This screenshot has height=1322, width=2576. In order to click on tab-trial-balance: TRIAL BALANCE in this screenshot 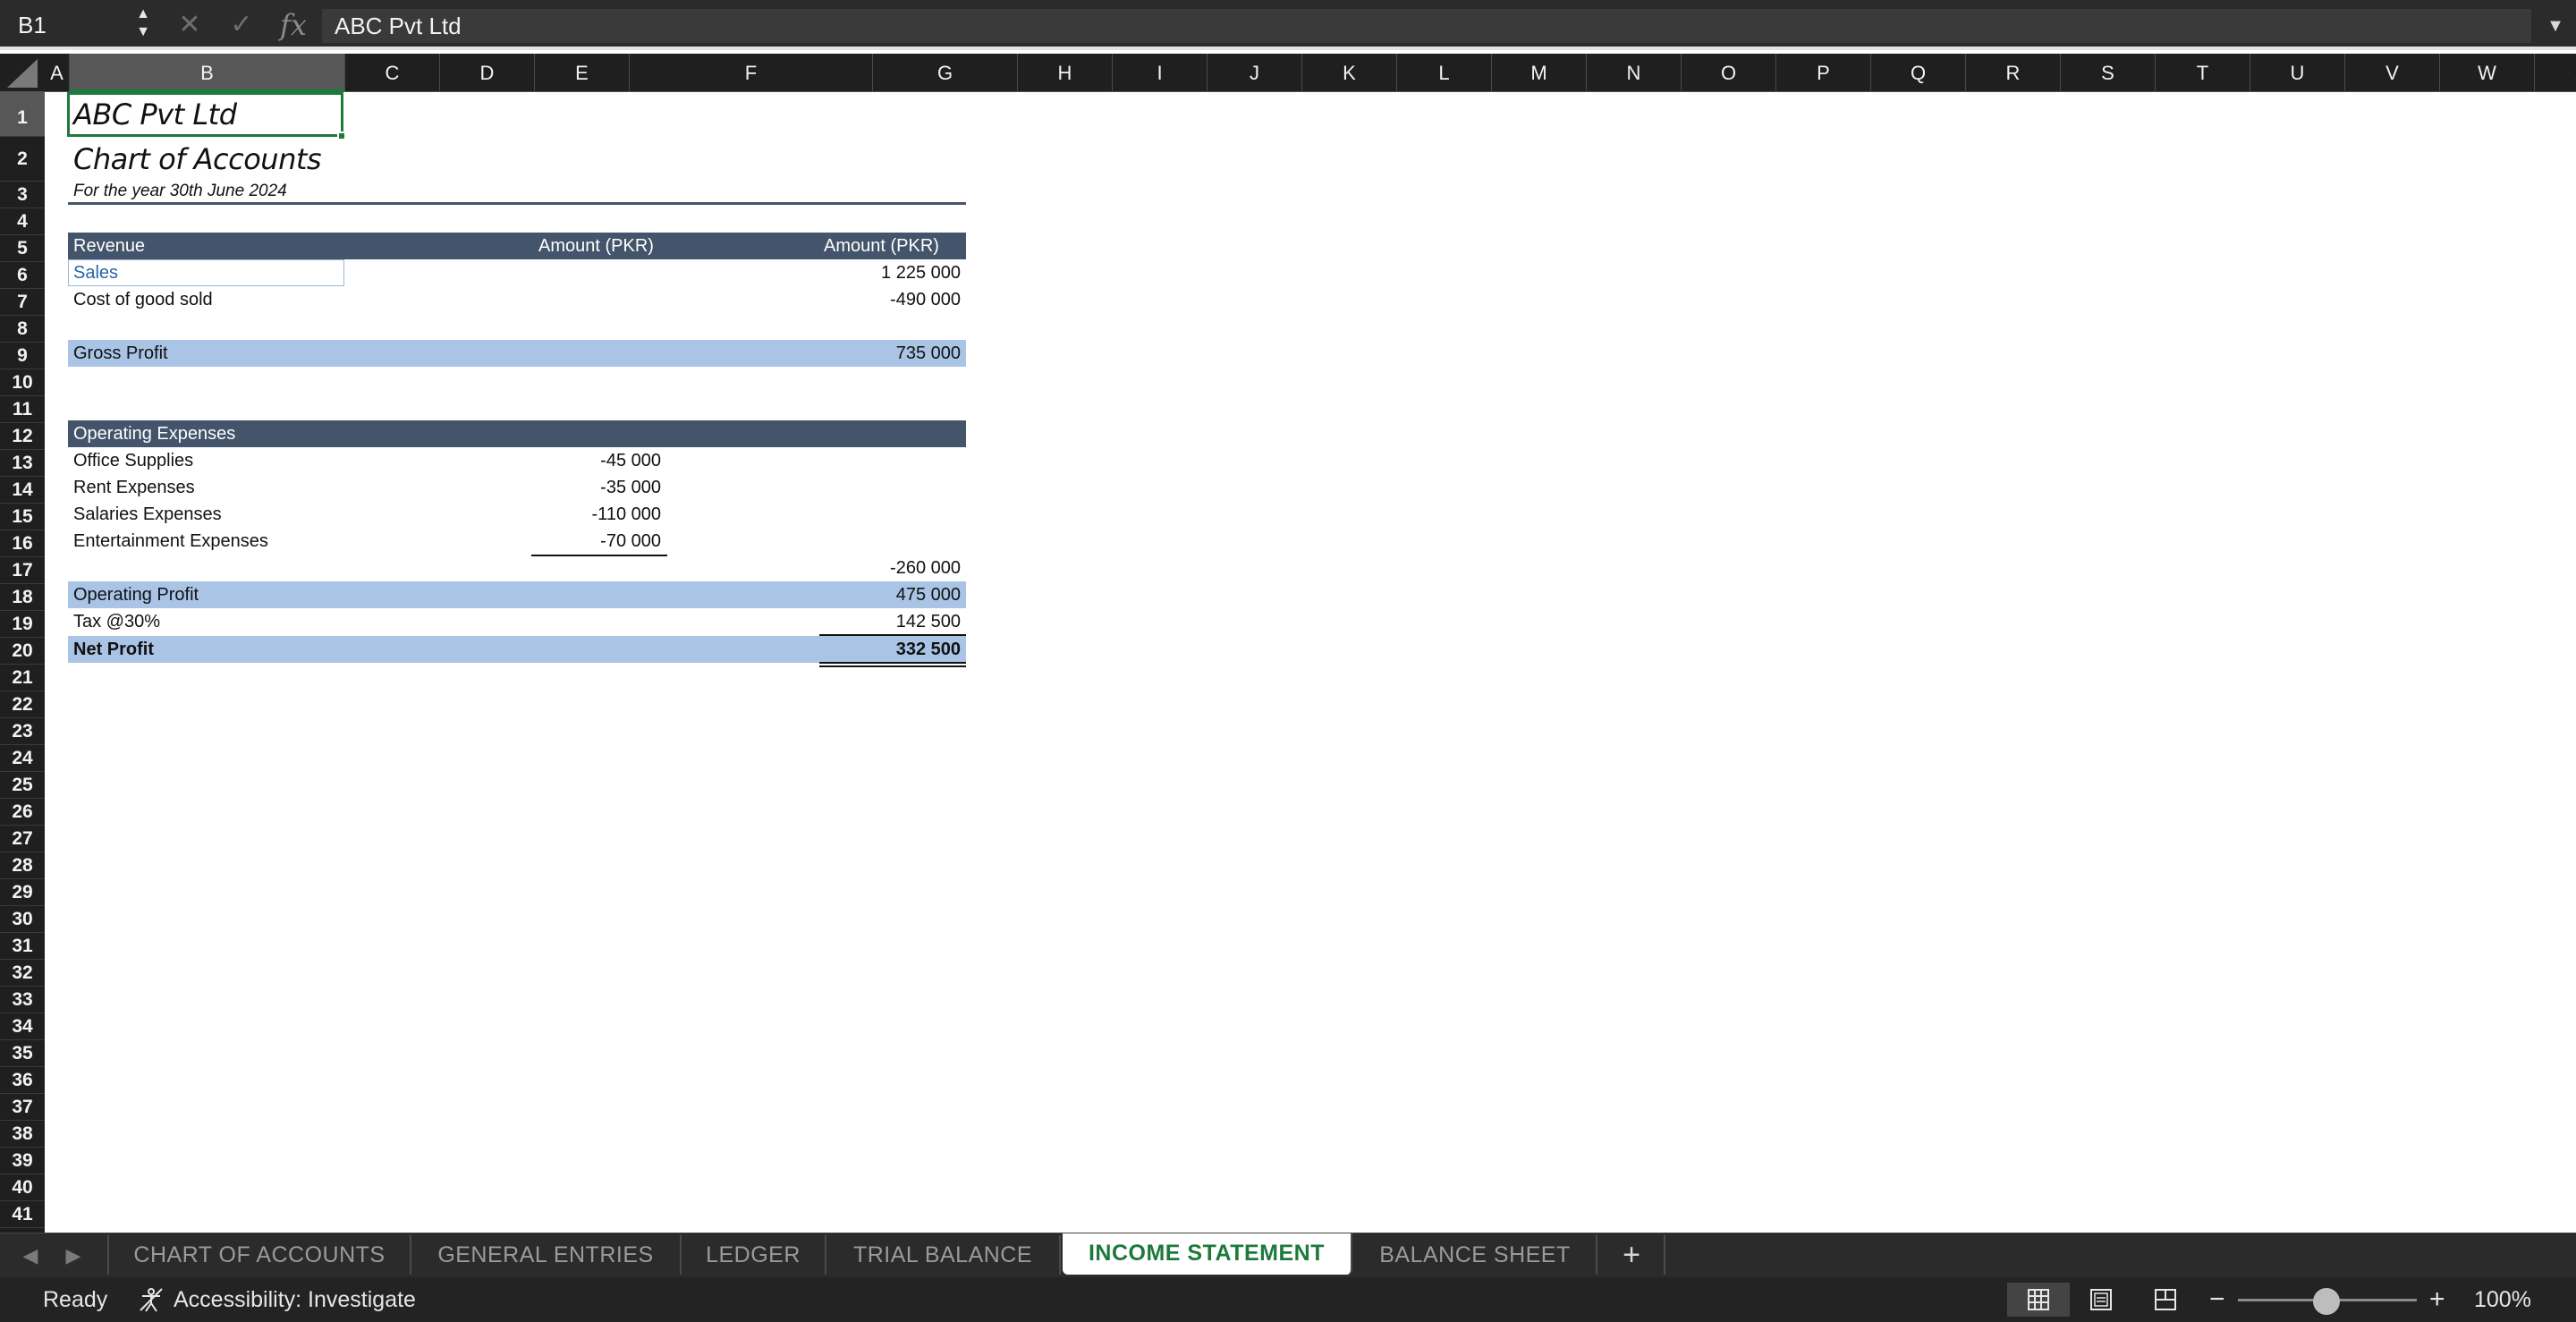, I will do `click(943, 1255)`.